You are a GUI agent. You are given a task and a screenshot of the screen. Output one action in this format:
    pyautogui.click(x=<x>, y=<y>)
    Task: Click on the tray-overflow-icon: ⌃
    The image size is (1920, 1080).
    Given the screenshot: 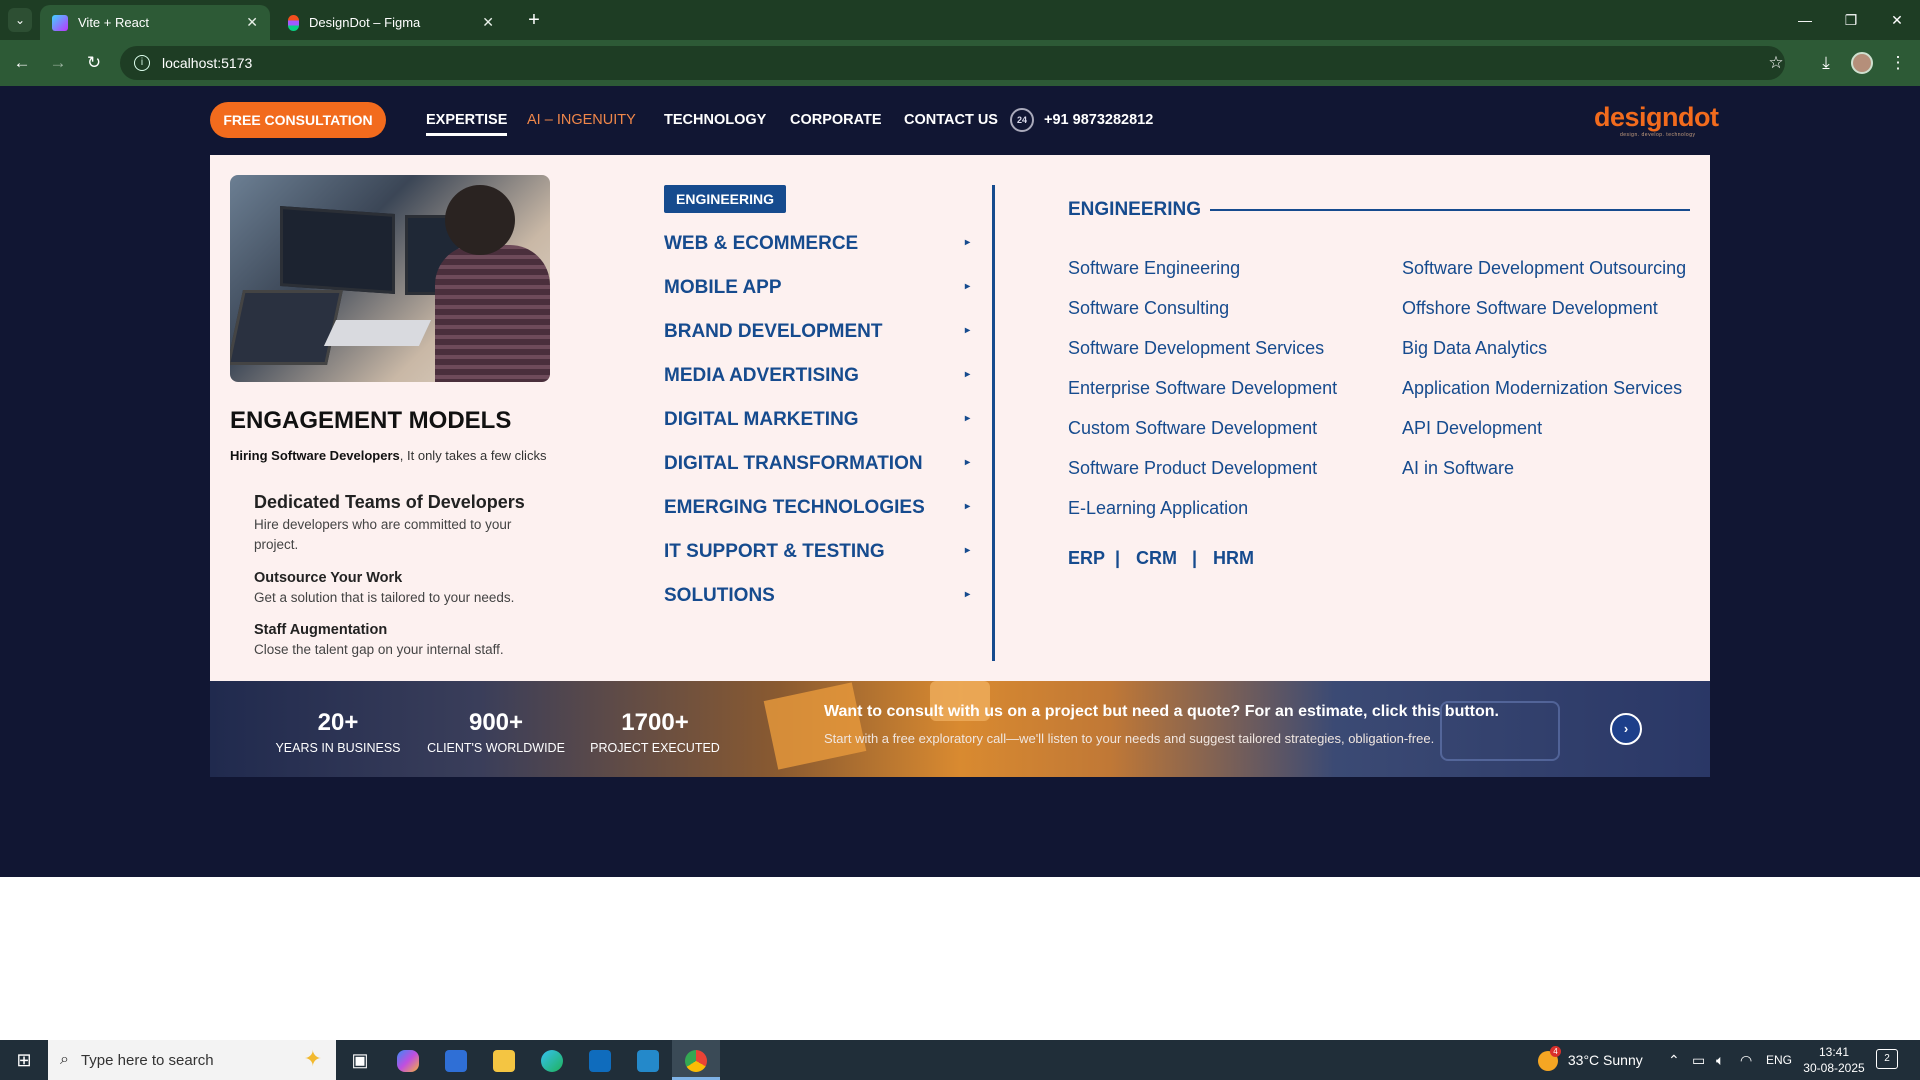 What is the action you would take?
    pyautogui.click(x=1674, y=1060)
    